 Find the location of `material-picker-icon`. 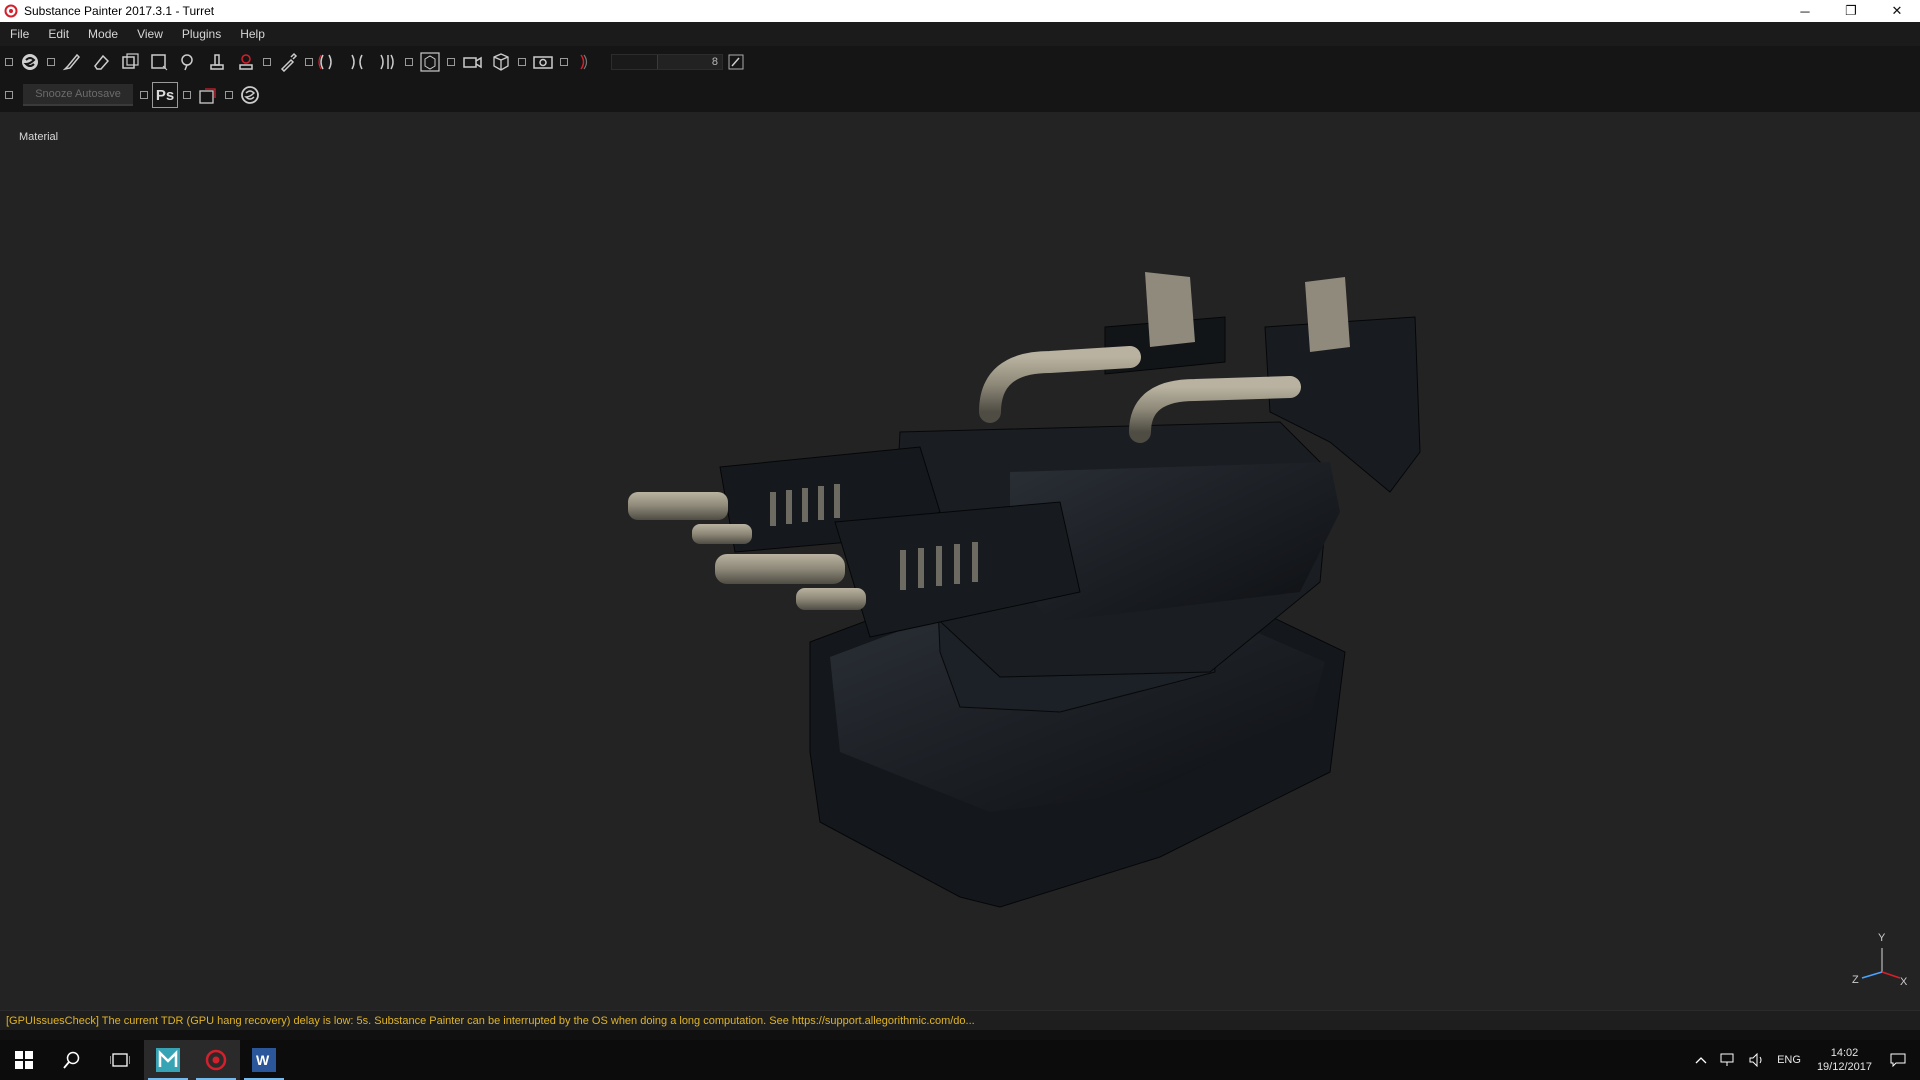

material-picker-icon is located at coordinates (246, 62).